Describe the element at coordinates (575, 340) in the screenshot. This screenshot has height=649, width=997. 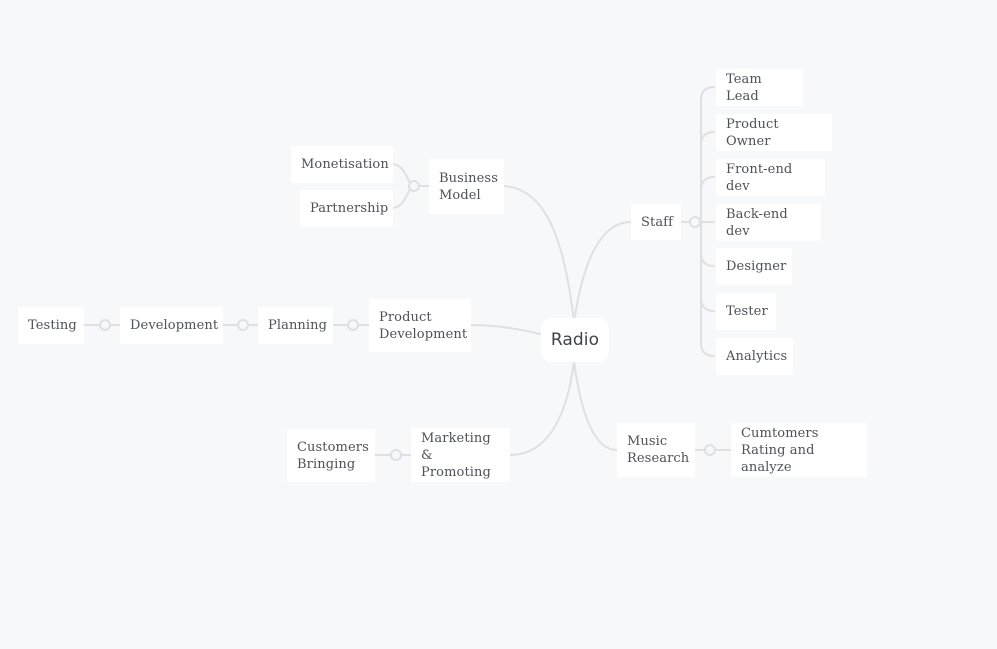
I see `root-node: Radio` at that location.